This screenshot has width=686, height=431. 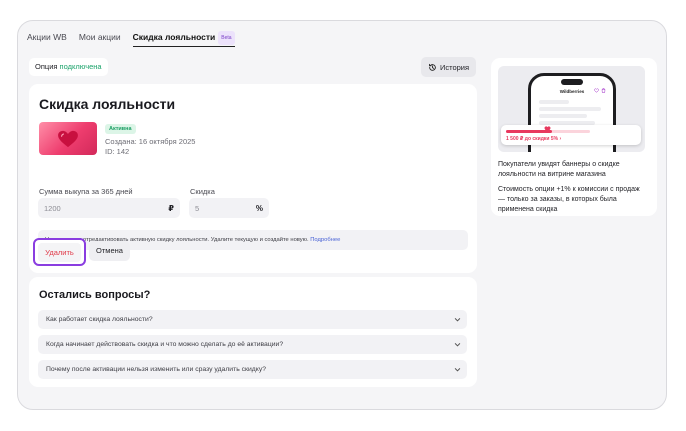 What do you see at coordinates (52, 208) in the screenshot?
I see `amount-value: 1200` at bounding box center [52, 208].